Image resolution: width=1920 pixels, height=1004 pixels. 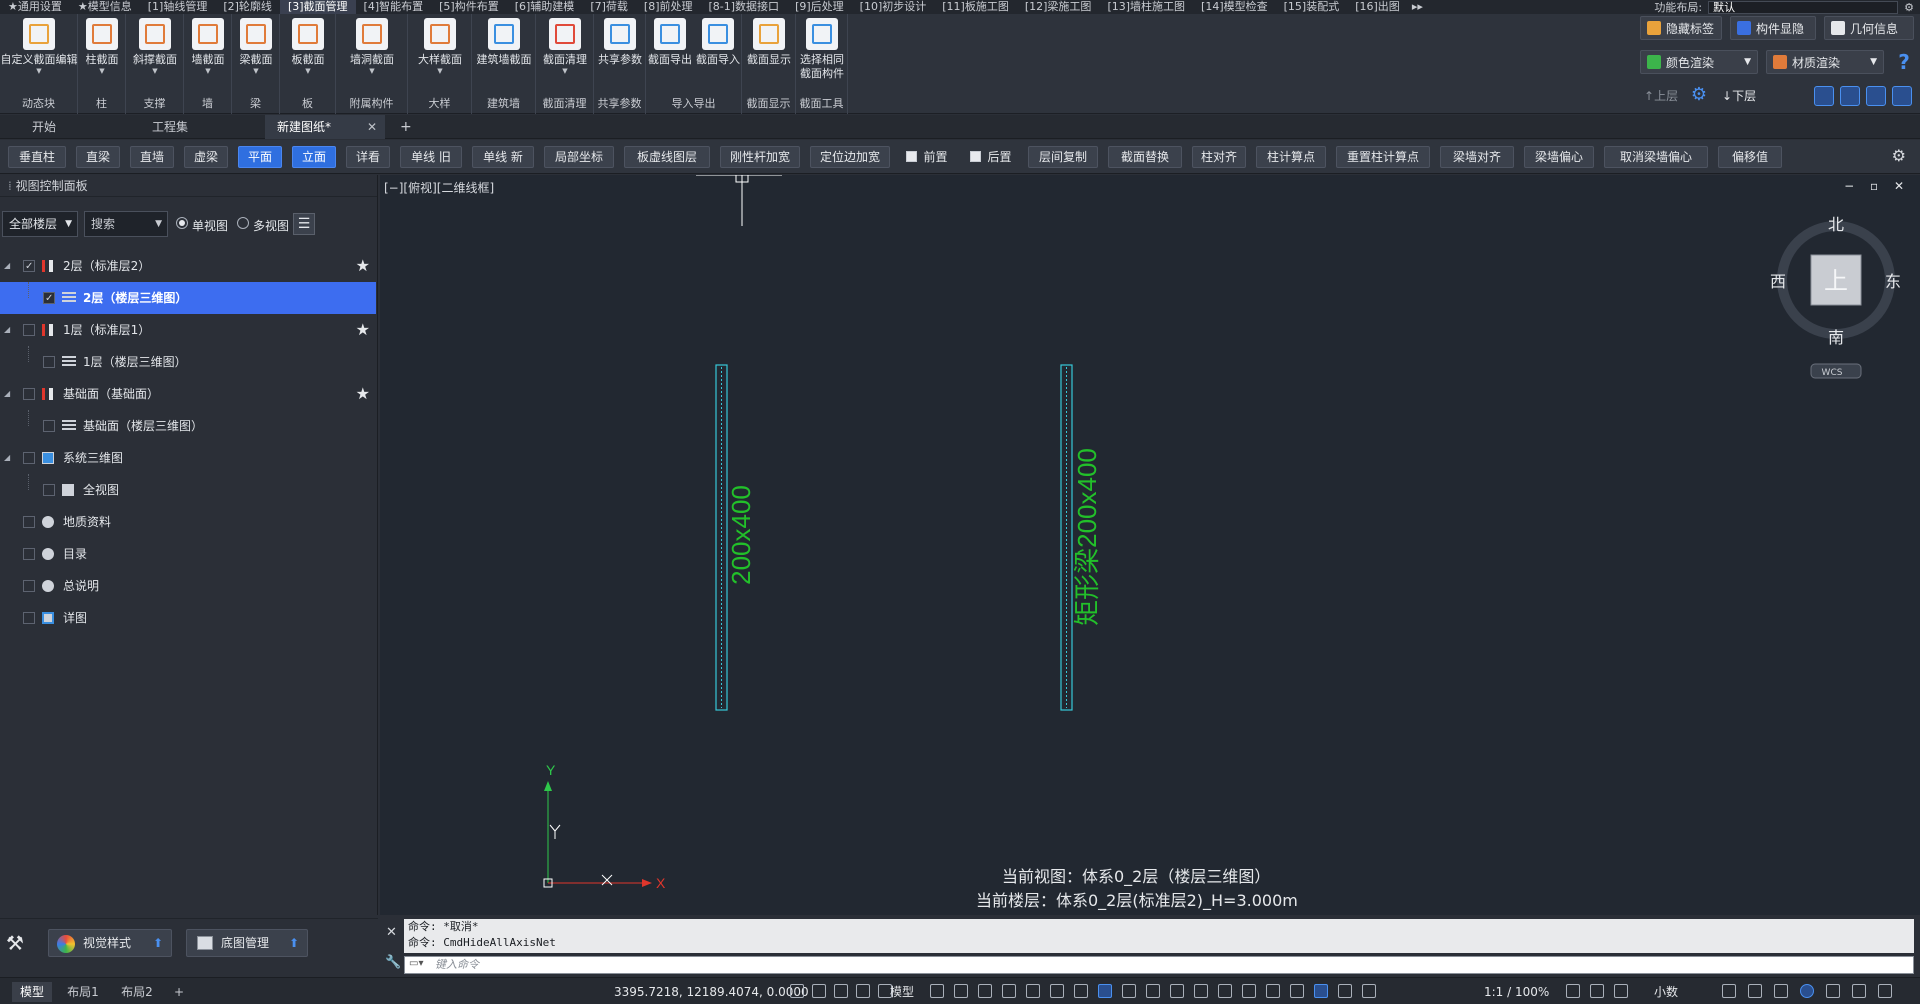 What do you see at coordinates (304, 224) in the screenshot?
I see `list-menu-icon: ☰` at bounding box center [304, 224].